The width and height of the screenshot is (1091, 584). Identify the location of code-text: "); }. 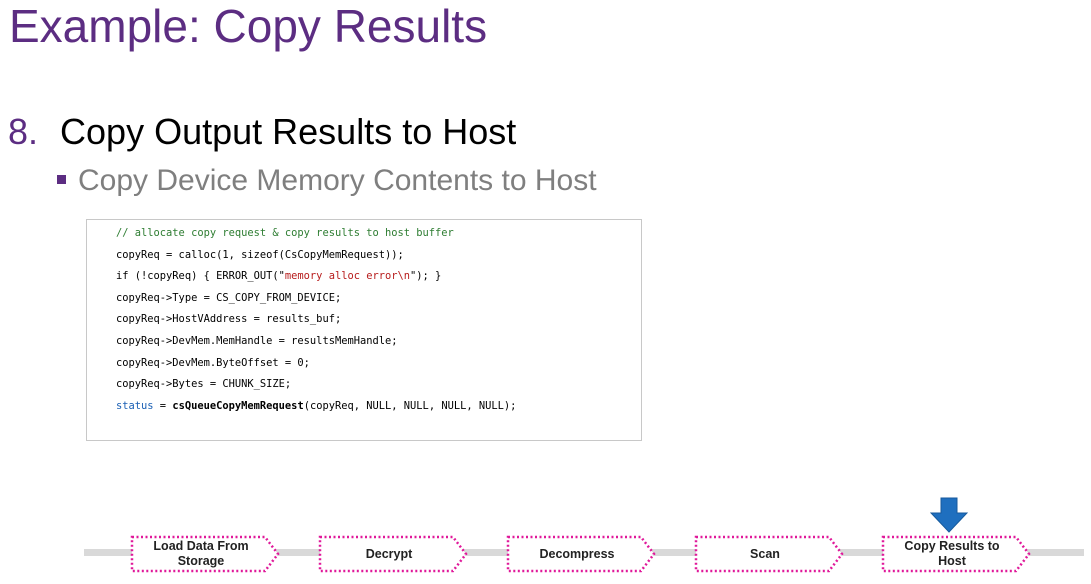
(426, 276).